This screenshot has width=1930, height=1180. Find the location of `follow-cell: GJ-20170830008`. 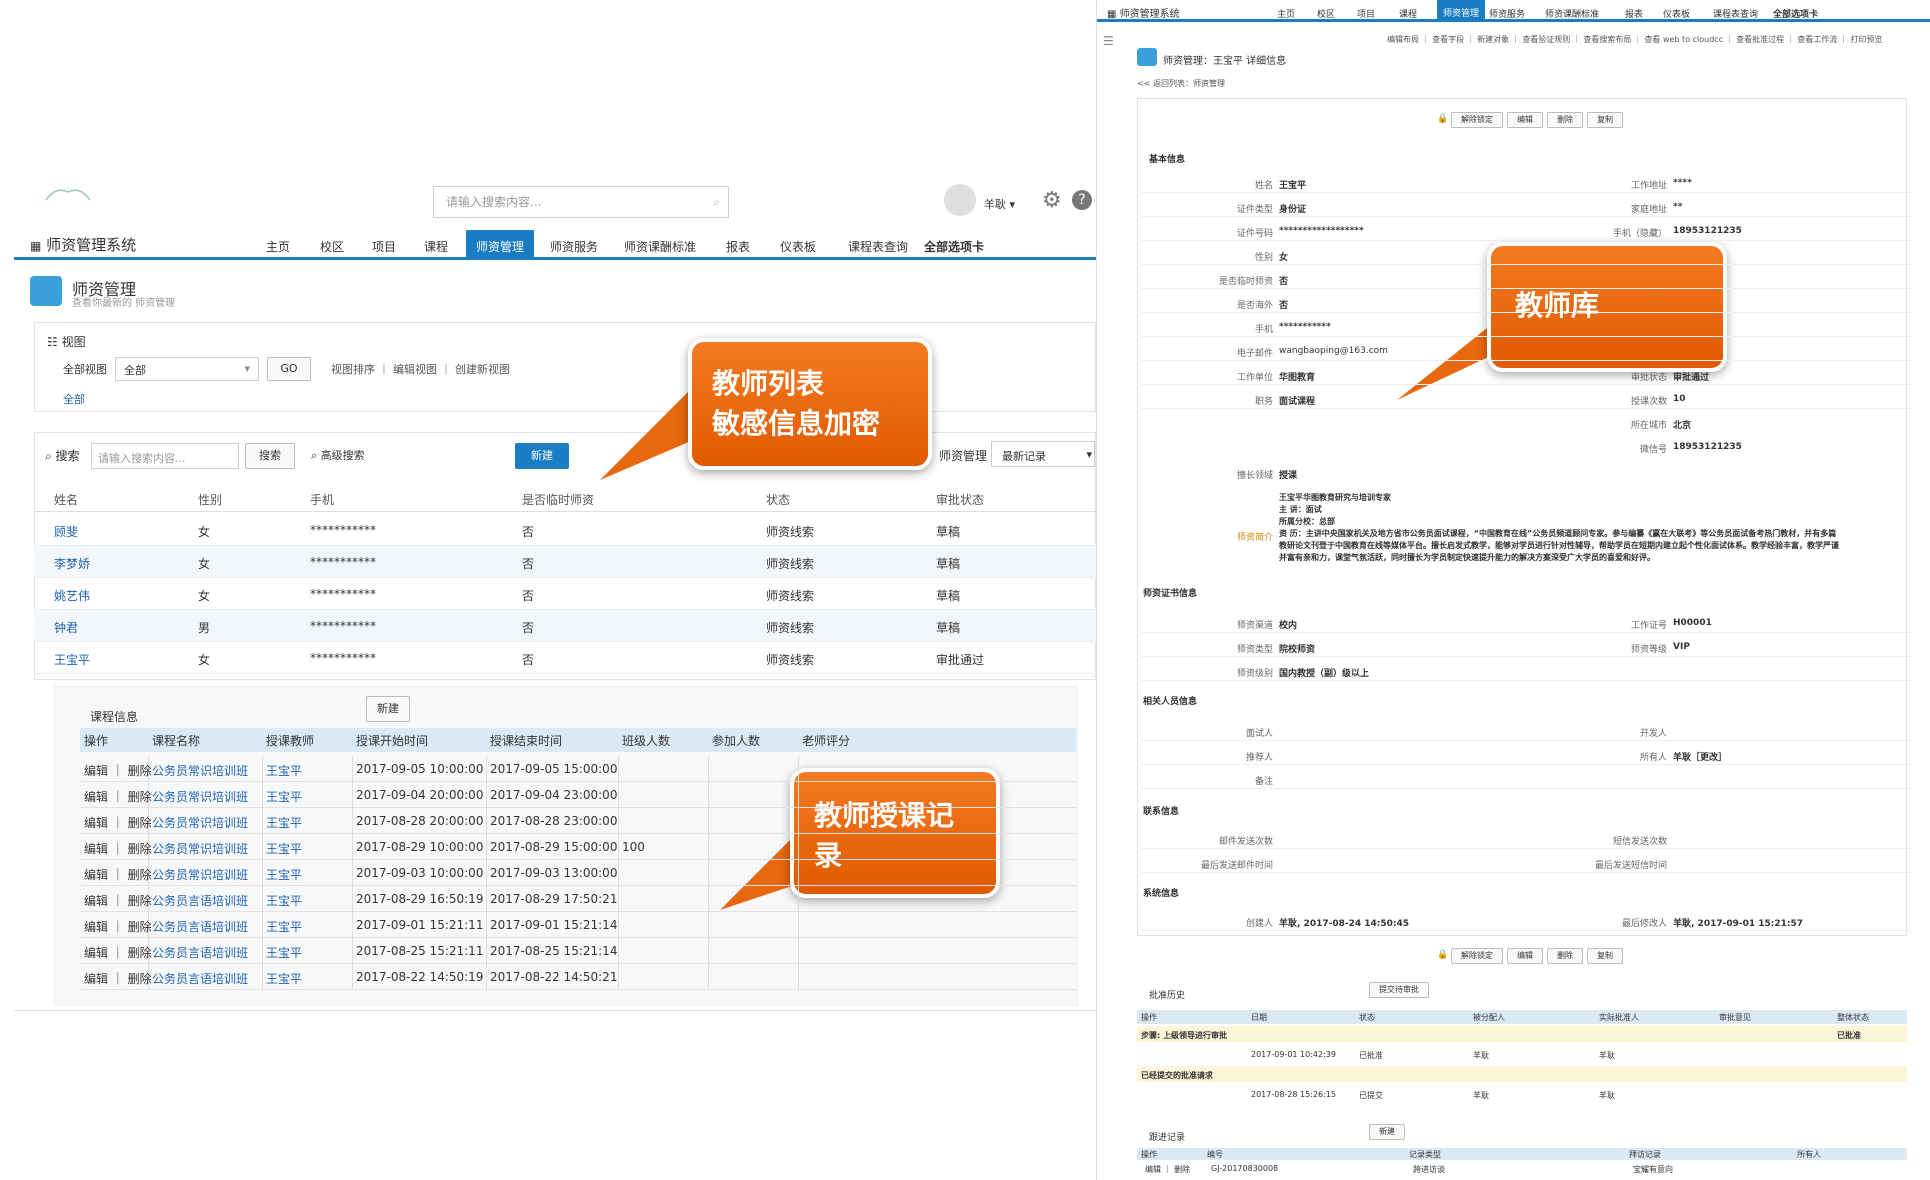

follow-cell: GJ-20170830008 is located at coordinates (1244, 1168).